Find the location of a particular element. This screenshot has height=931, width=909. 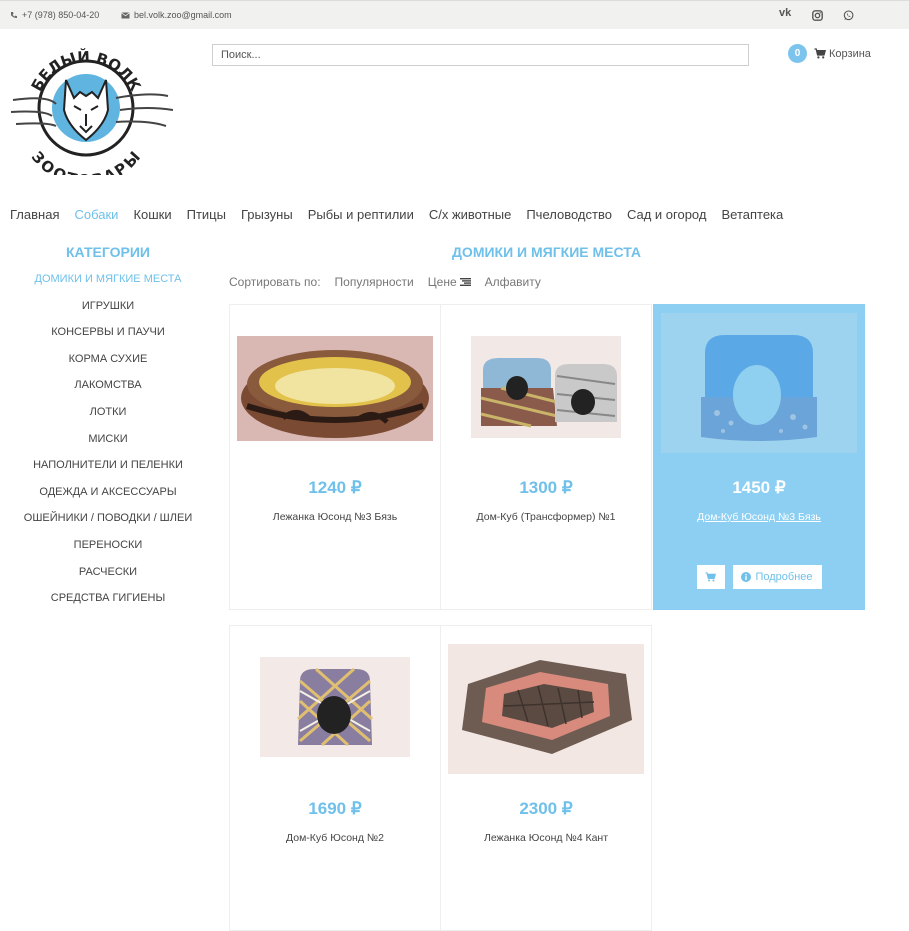

product-price: 1450 ₽ is located at coordinates (759, 487).